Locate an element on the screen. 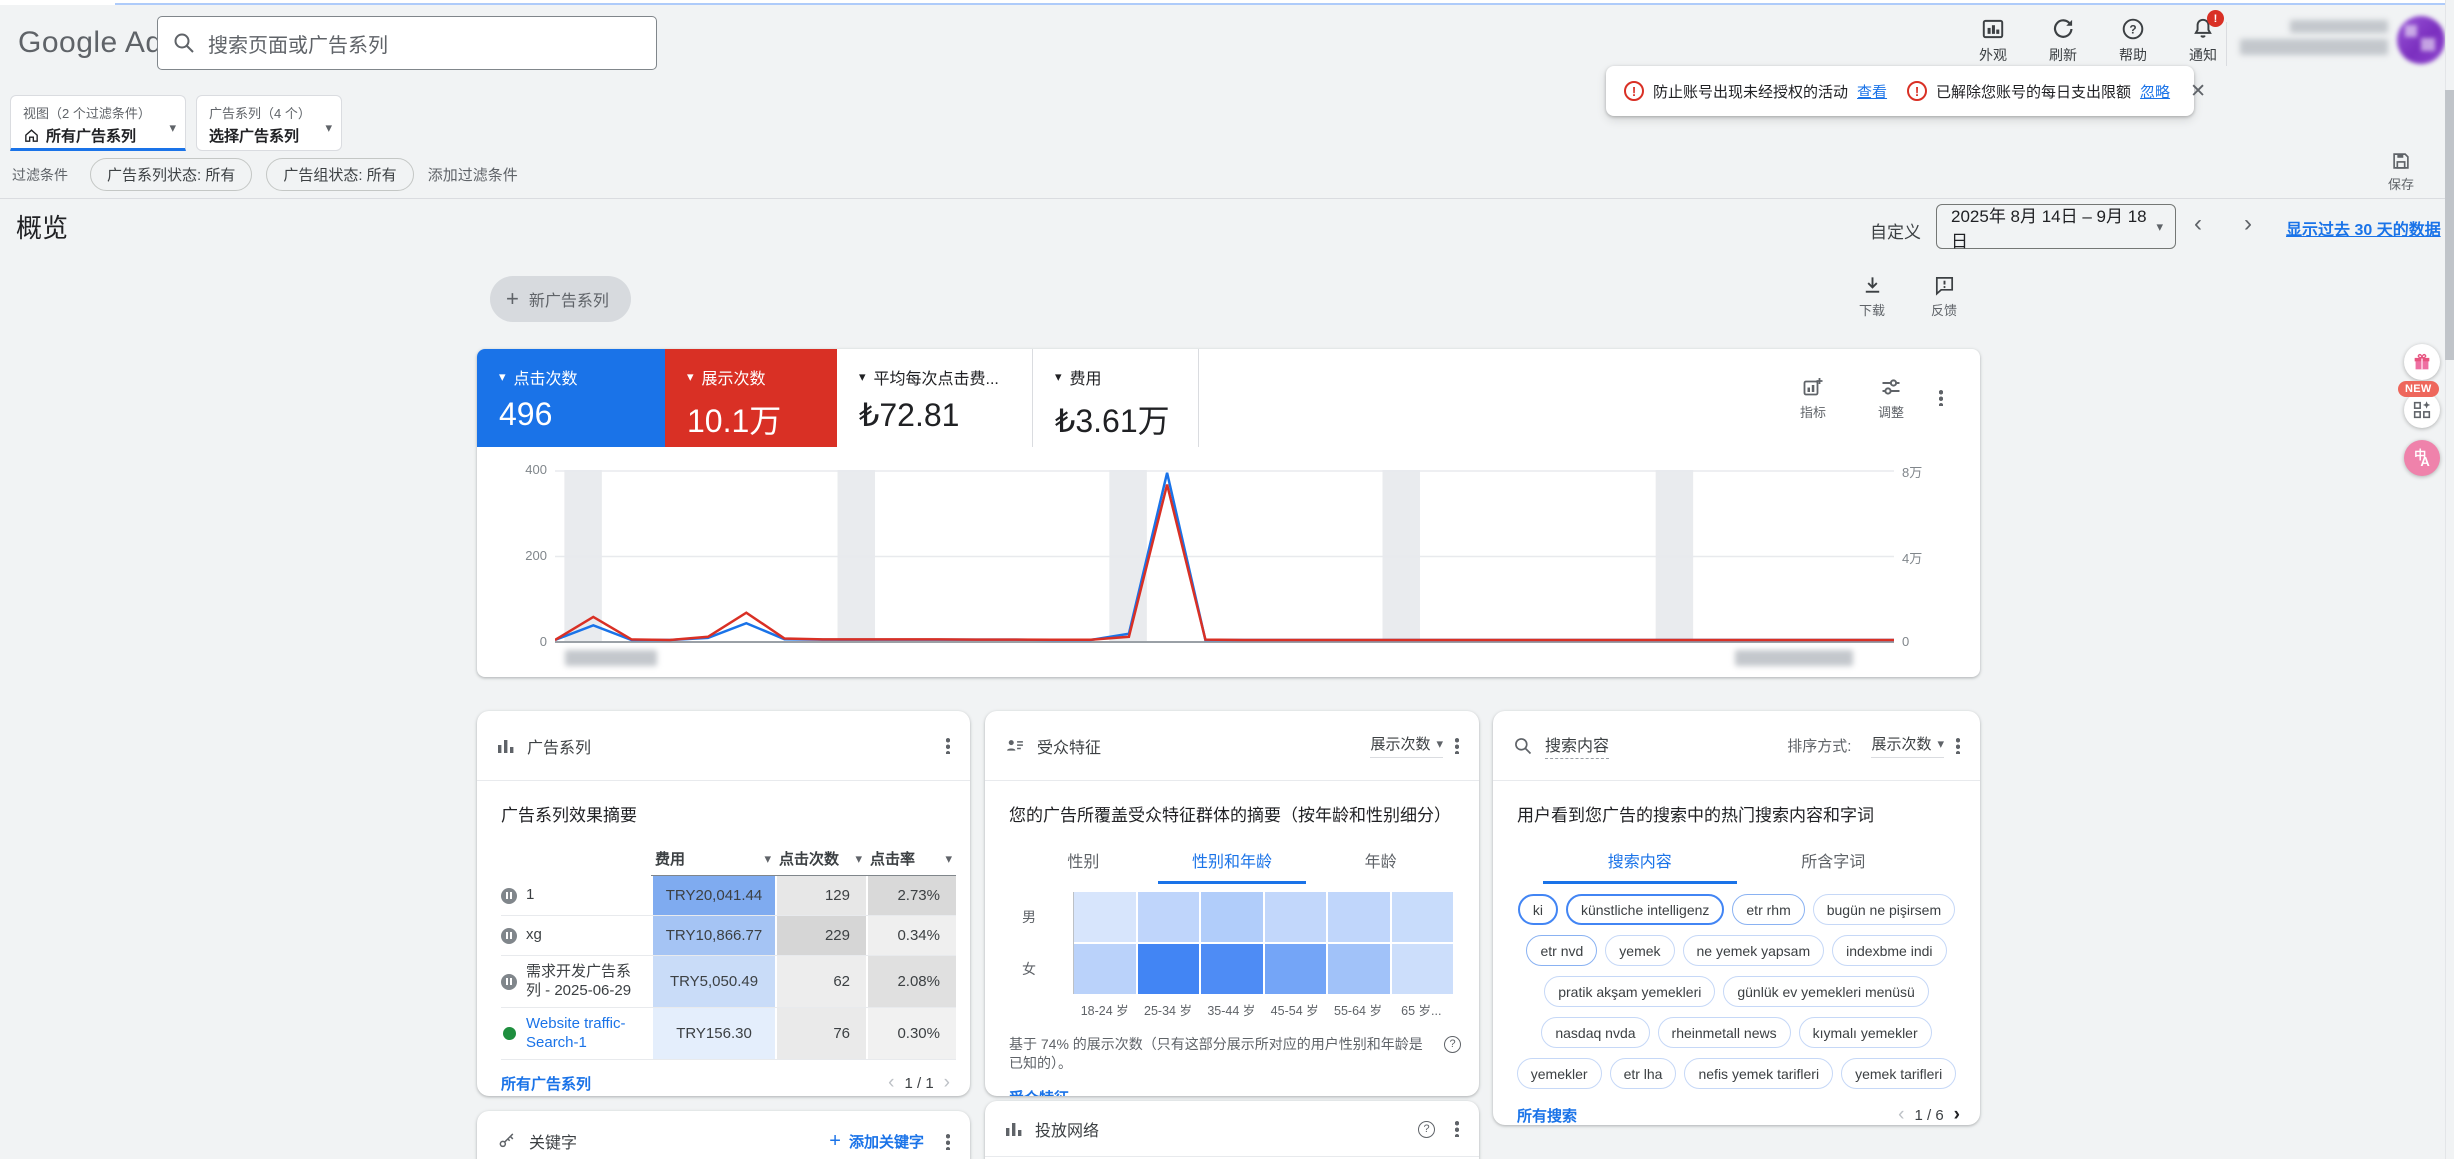 This screenshot has width=2454, height=1159. metrics-button: 指标 is located at coordinates (1813, 398).